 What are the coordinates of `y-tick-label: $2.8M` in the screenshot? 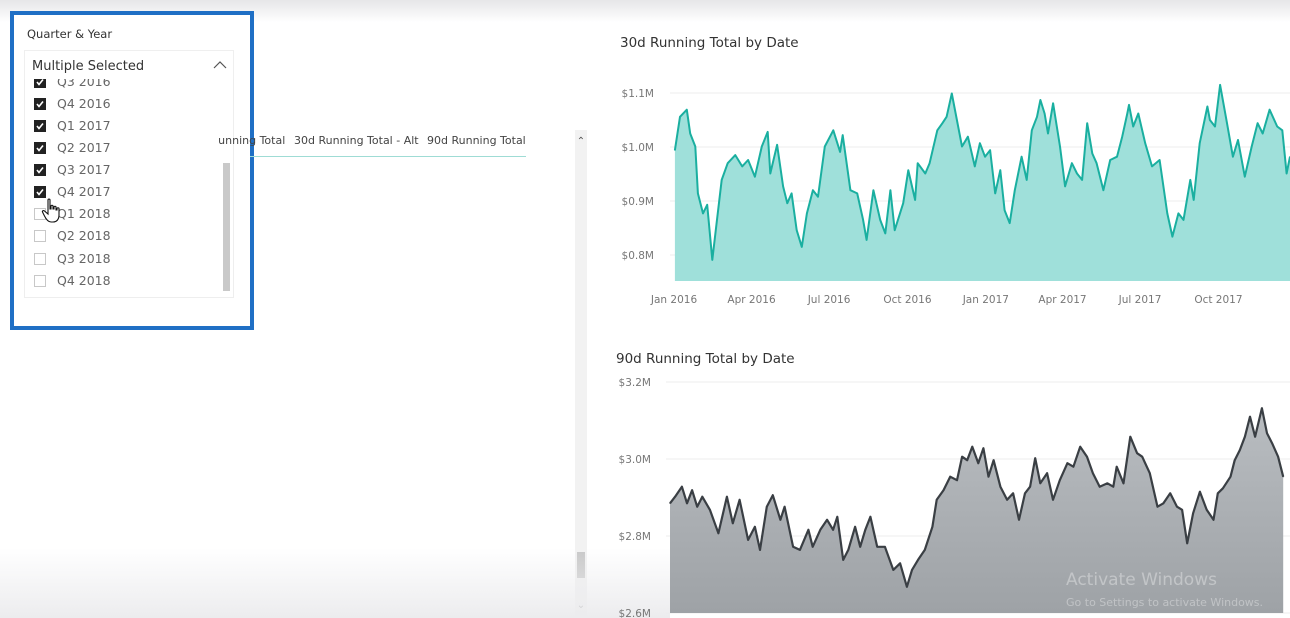 It's located at (635, 537).